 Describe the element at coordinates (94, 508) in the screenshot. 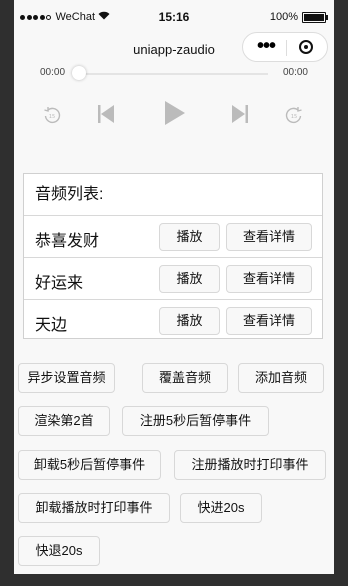

I see `unregister-log-on-play-button: 卸载播放时打印事件` at that location.